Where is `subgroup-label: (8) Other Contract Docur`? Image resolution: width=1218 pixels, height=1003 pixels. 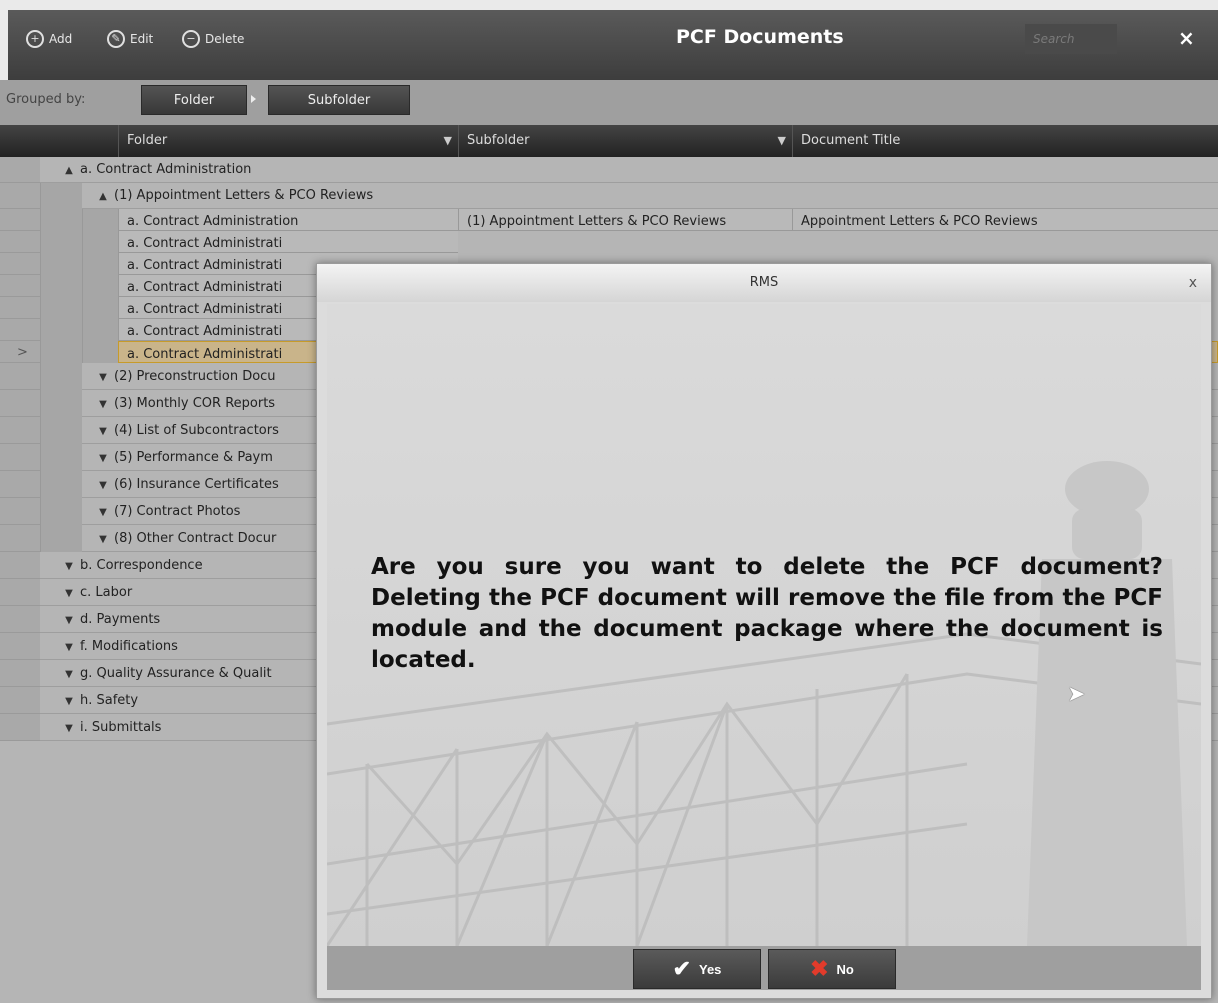 subgroup-label: (8) Other Contract Docur is located at coordinates (195, 538).